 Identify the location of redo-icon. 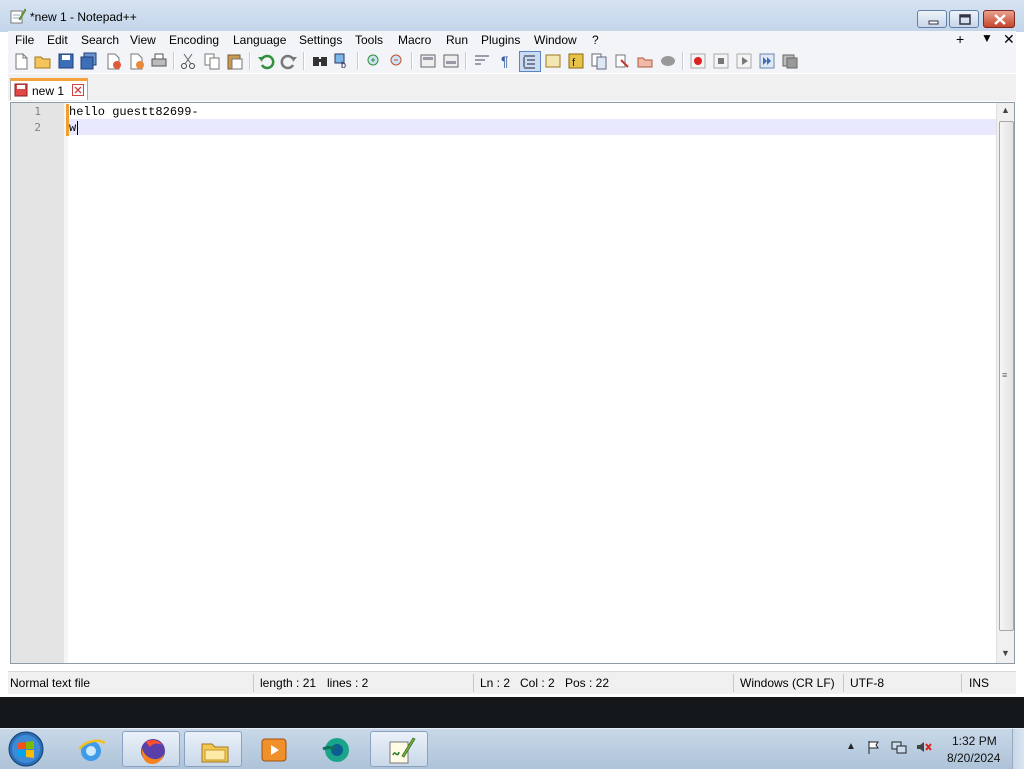
(289, 61).